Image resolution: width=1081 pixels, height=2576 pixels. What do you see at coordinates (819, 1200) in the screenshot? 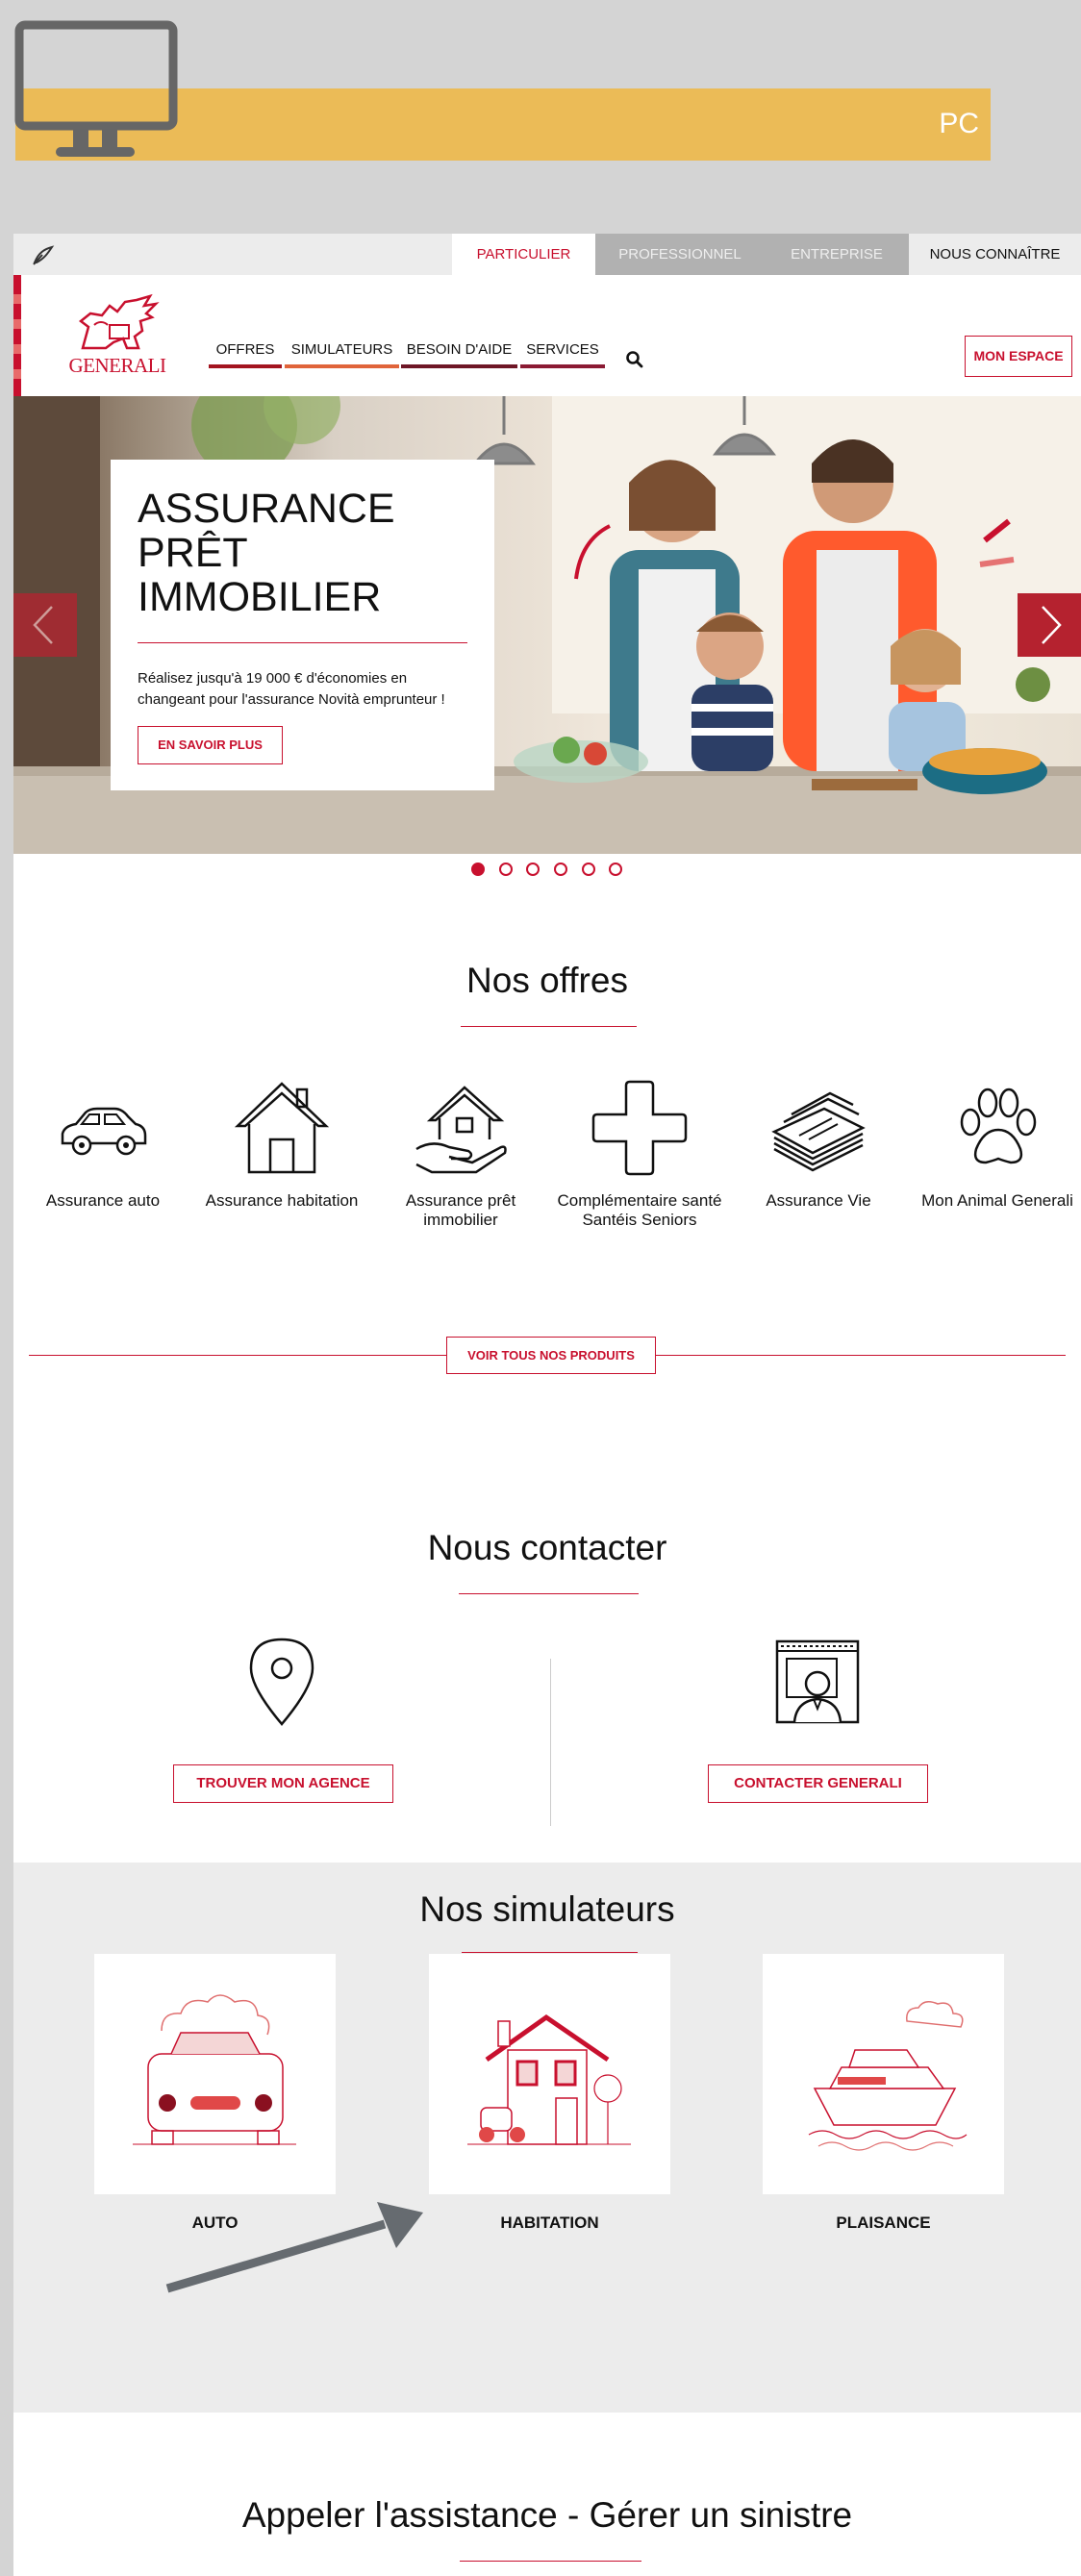
I see `offer-label: Assurance Vie` at bounding box center [819, 1200].